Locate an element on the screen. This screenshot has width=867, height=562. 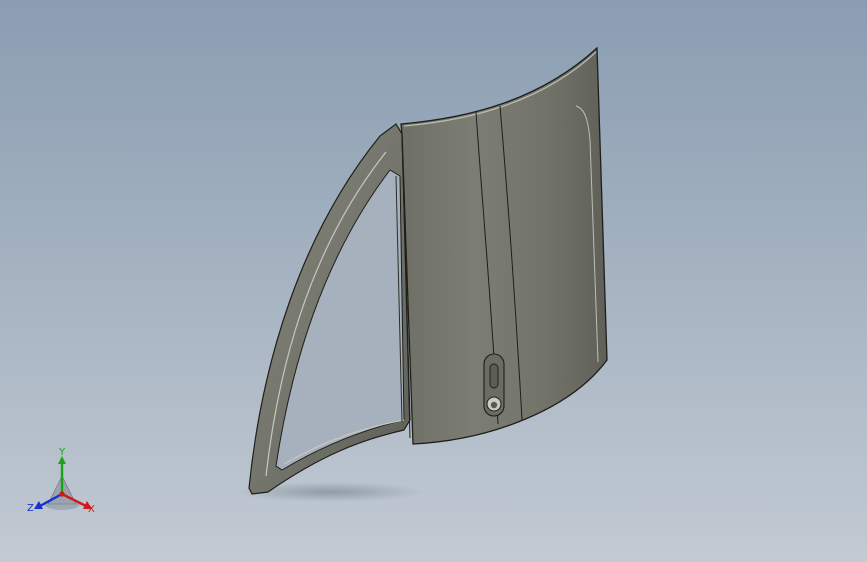
z-axis-label: Z is located at coordinates (30, 508).